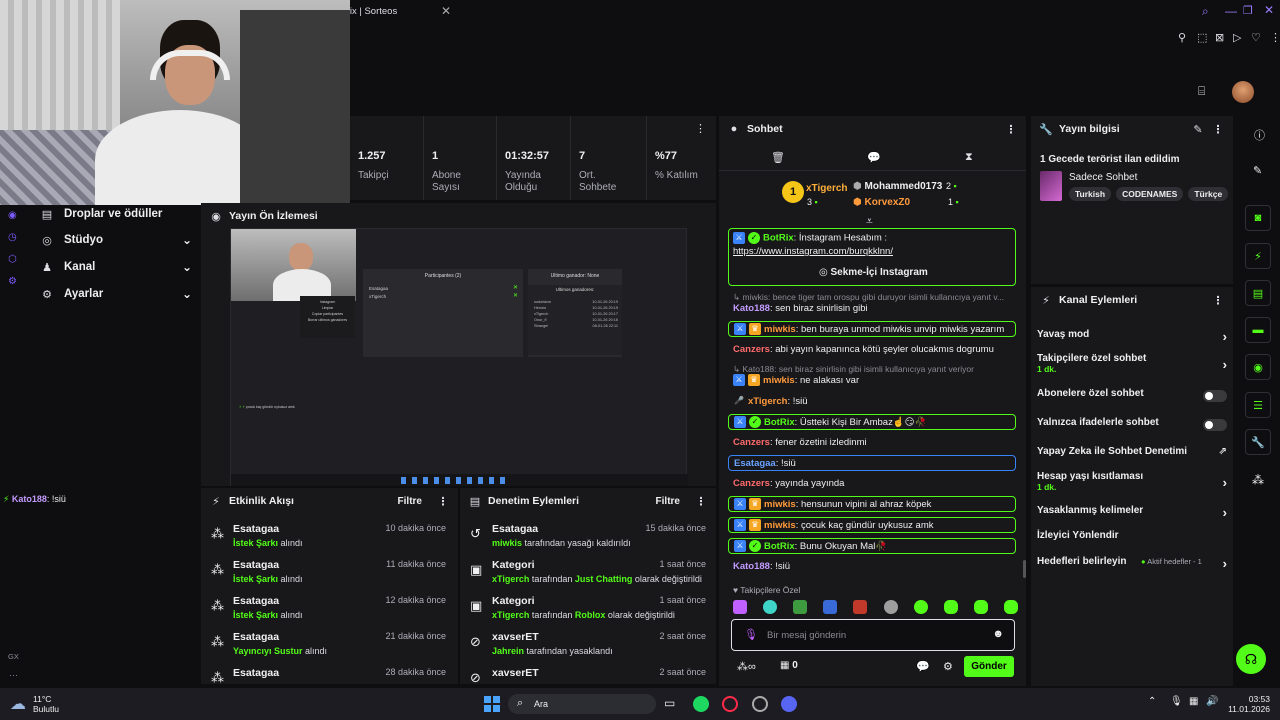 This screenshot has width=1280, height=720. What do you see at coordinates (872, 309) in the screenshot?
I see `chat-message: Kato188: sen biraz sinirlisin gibi` at bounding box center [872, 309].